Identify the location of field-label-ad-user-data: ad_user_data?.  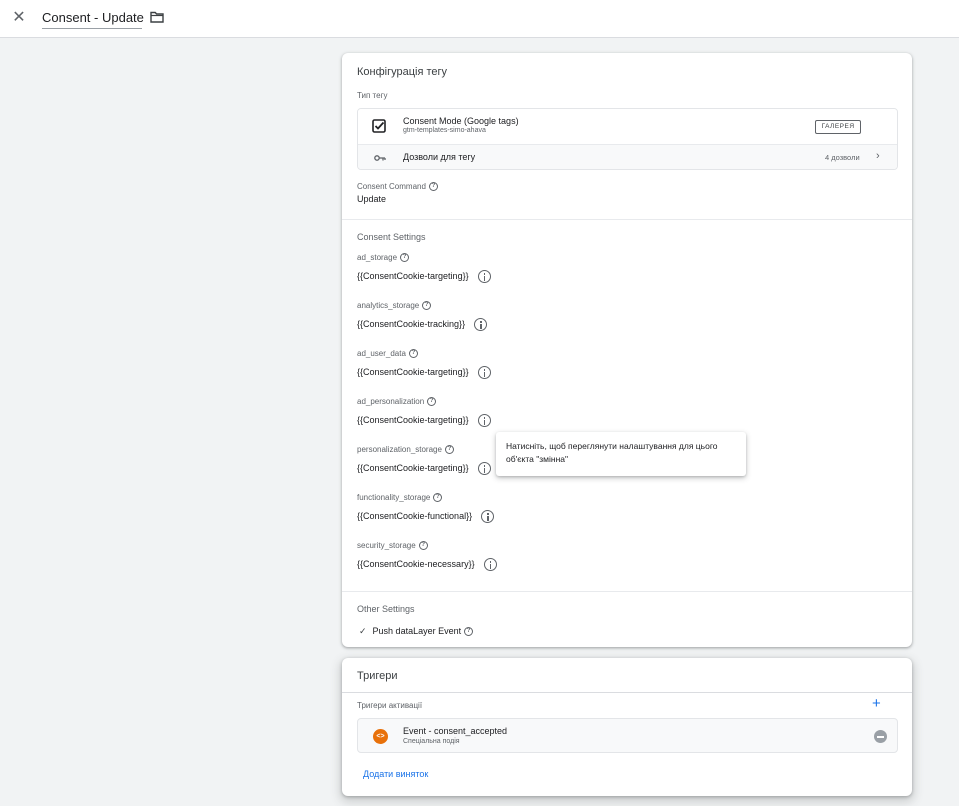
(387, 354).